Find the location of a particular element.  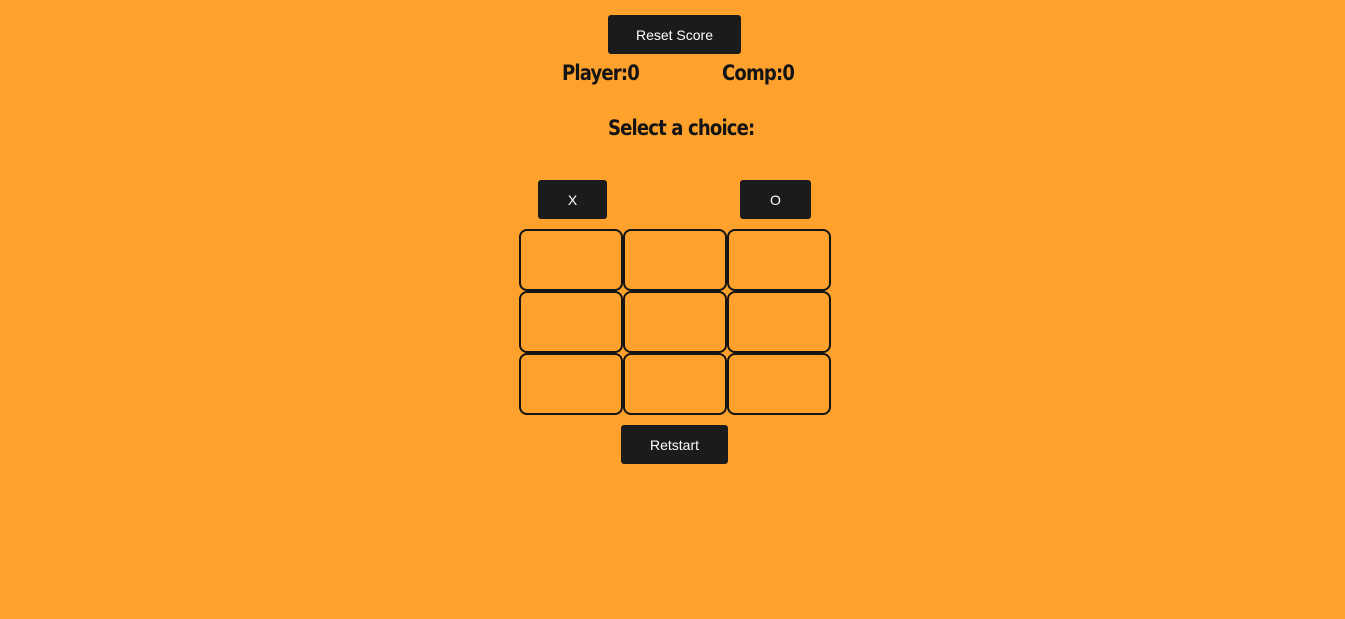

game-board is located at coordinates (675, 322).